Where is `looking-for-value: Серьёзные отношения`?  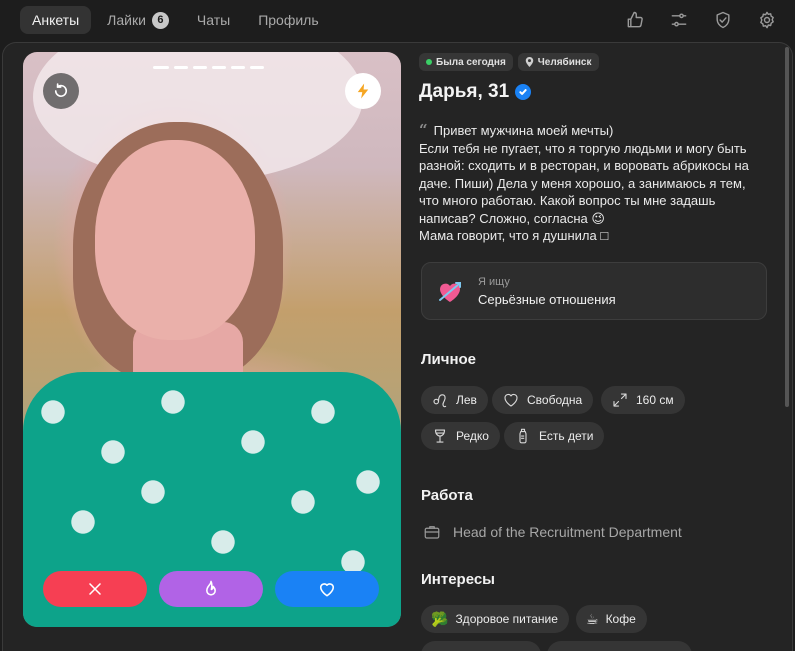 looking-for-value: Серьёзные отношения is located at coordinates (547, 299).